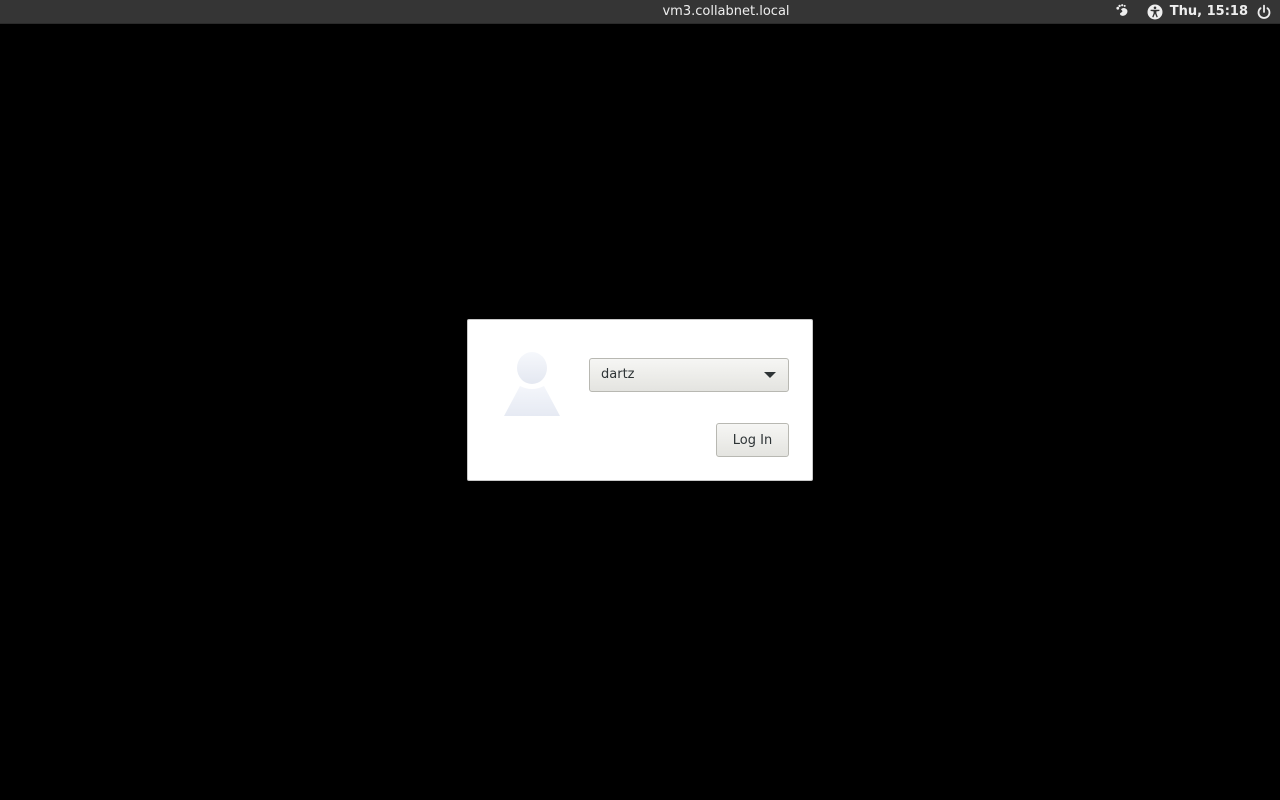 The height and width of the screenshot is (800, 1280). Describe the element at coordinates (1155, 12) in the screenshot. I see `accessibility-icon` at that location.